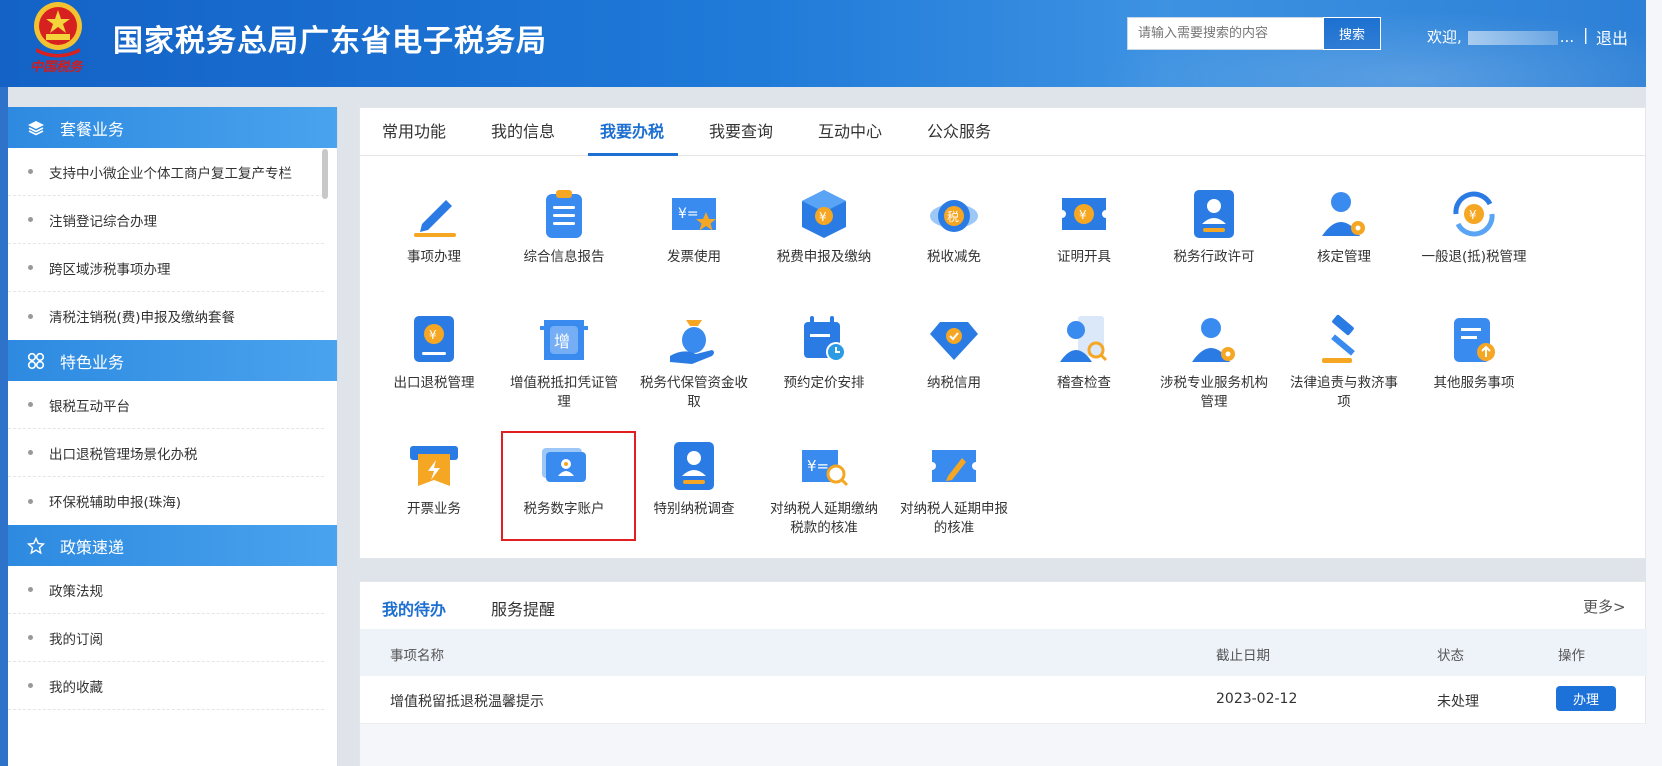  I want to click on sidebar-section-title: 特色业务, so click(92, 362).